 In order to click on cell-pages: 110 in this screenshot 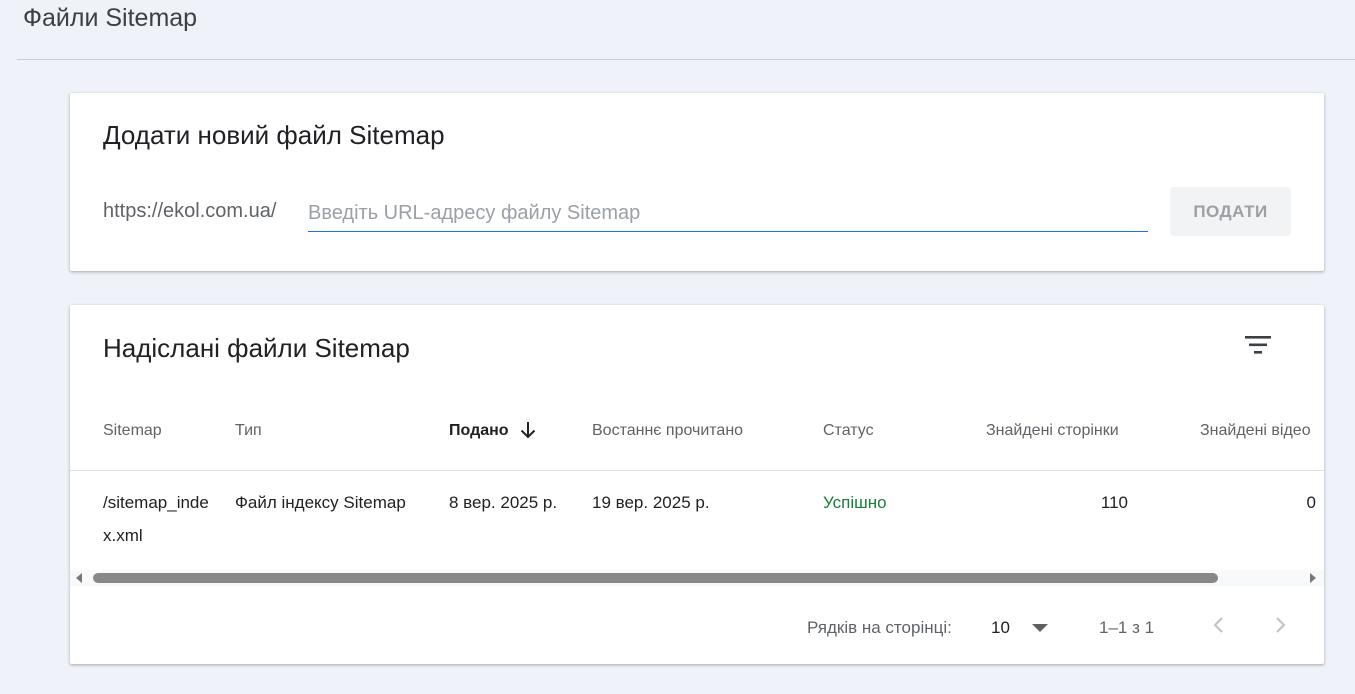, I will do `click(1114, 502)`.